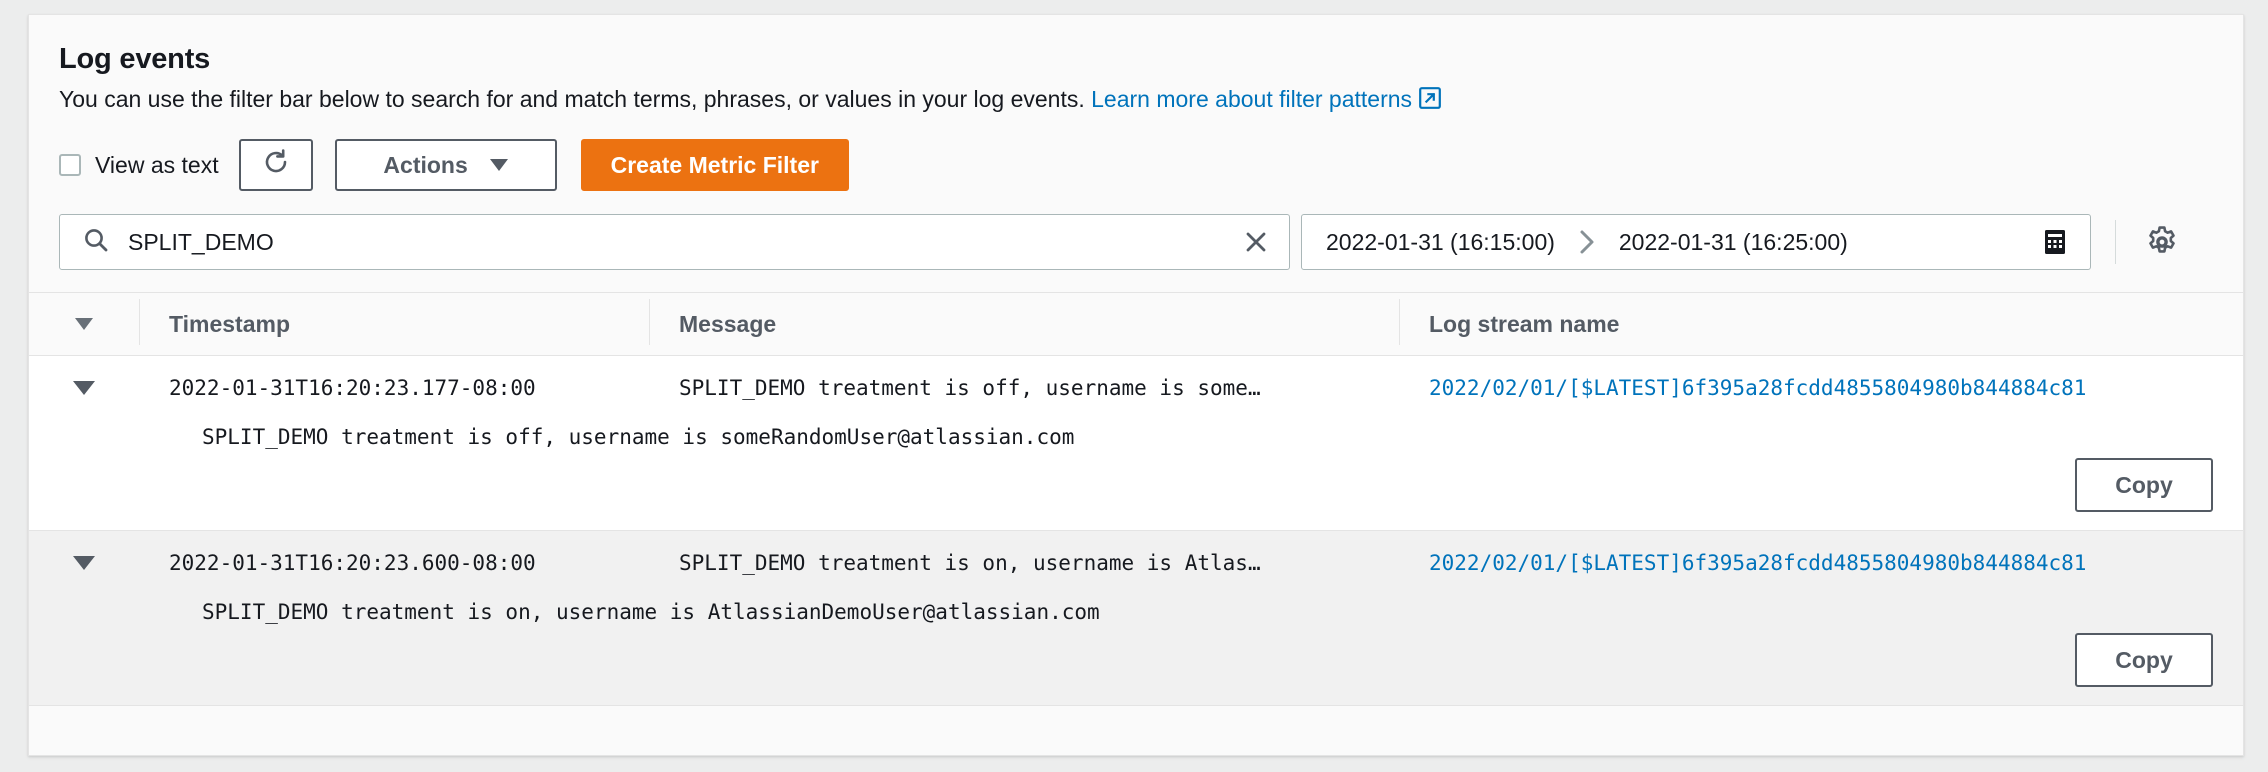 The width and height of the screenshot is (2268, 772). I want to click on search-input: SPLIT_DEMO, so click(684, 242).